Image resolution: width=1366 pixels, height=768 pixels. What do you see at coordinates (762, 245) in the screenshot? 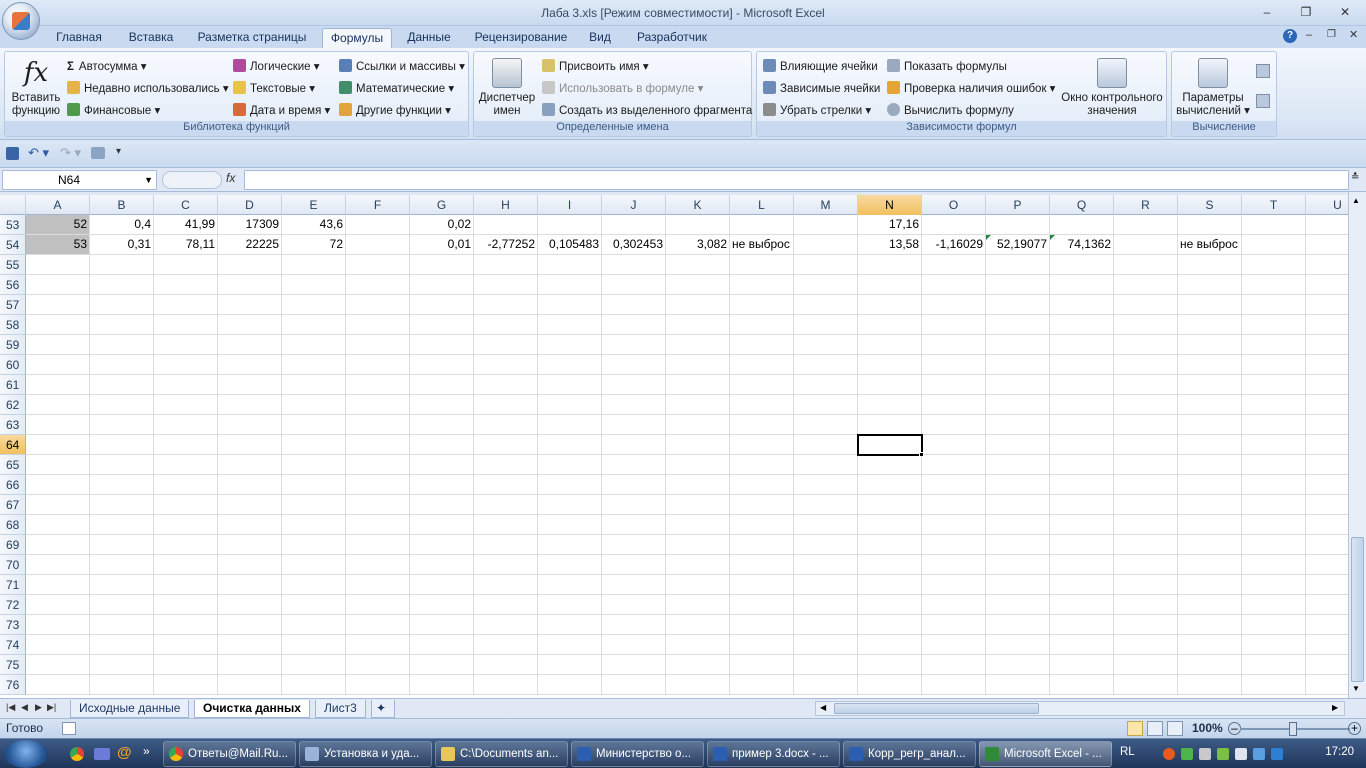
I see `cell-L54: не выброс` at bounding box center [762, 245].